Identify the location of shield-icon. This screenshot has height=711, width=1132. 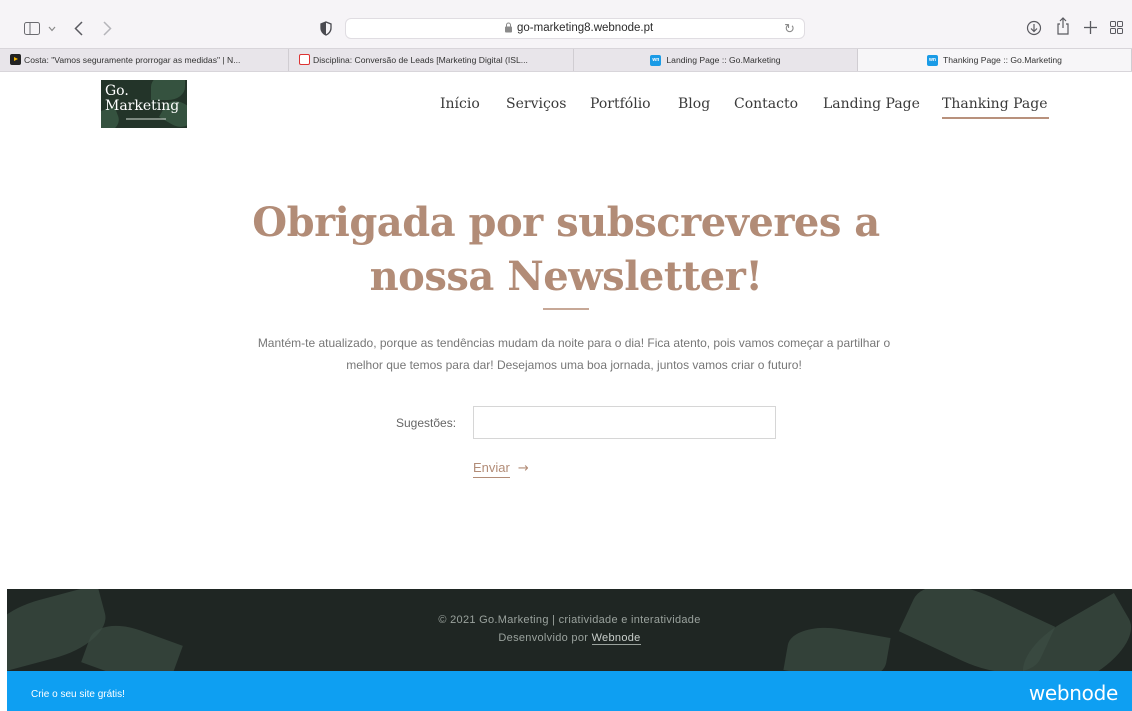
(326, 28).